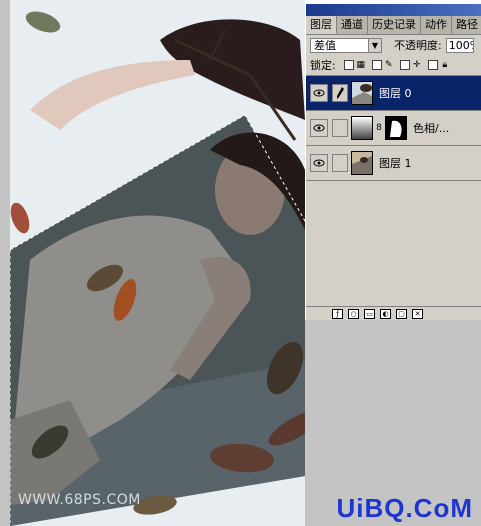 The width and height of the screenshot is (481, 526). I want to click on lock-icon: 🔒︎, so click(445, 65).